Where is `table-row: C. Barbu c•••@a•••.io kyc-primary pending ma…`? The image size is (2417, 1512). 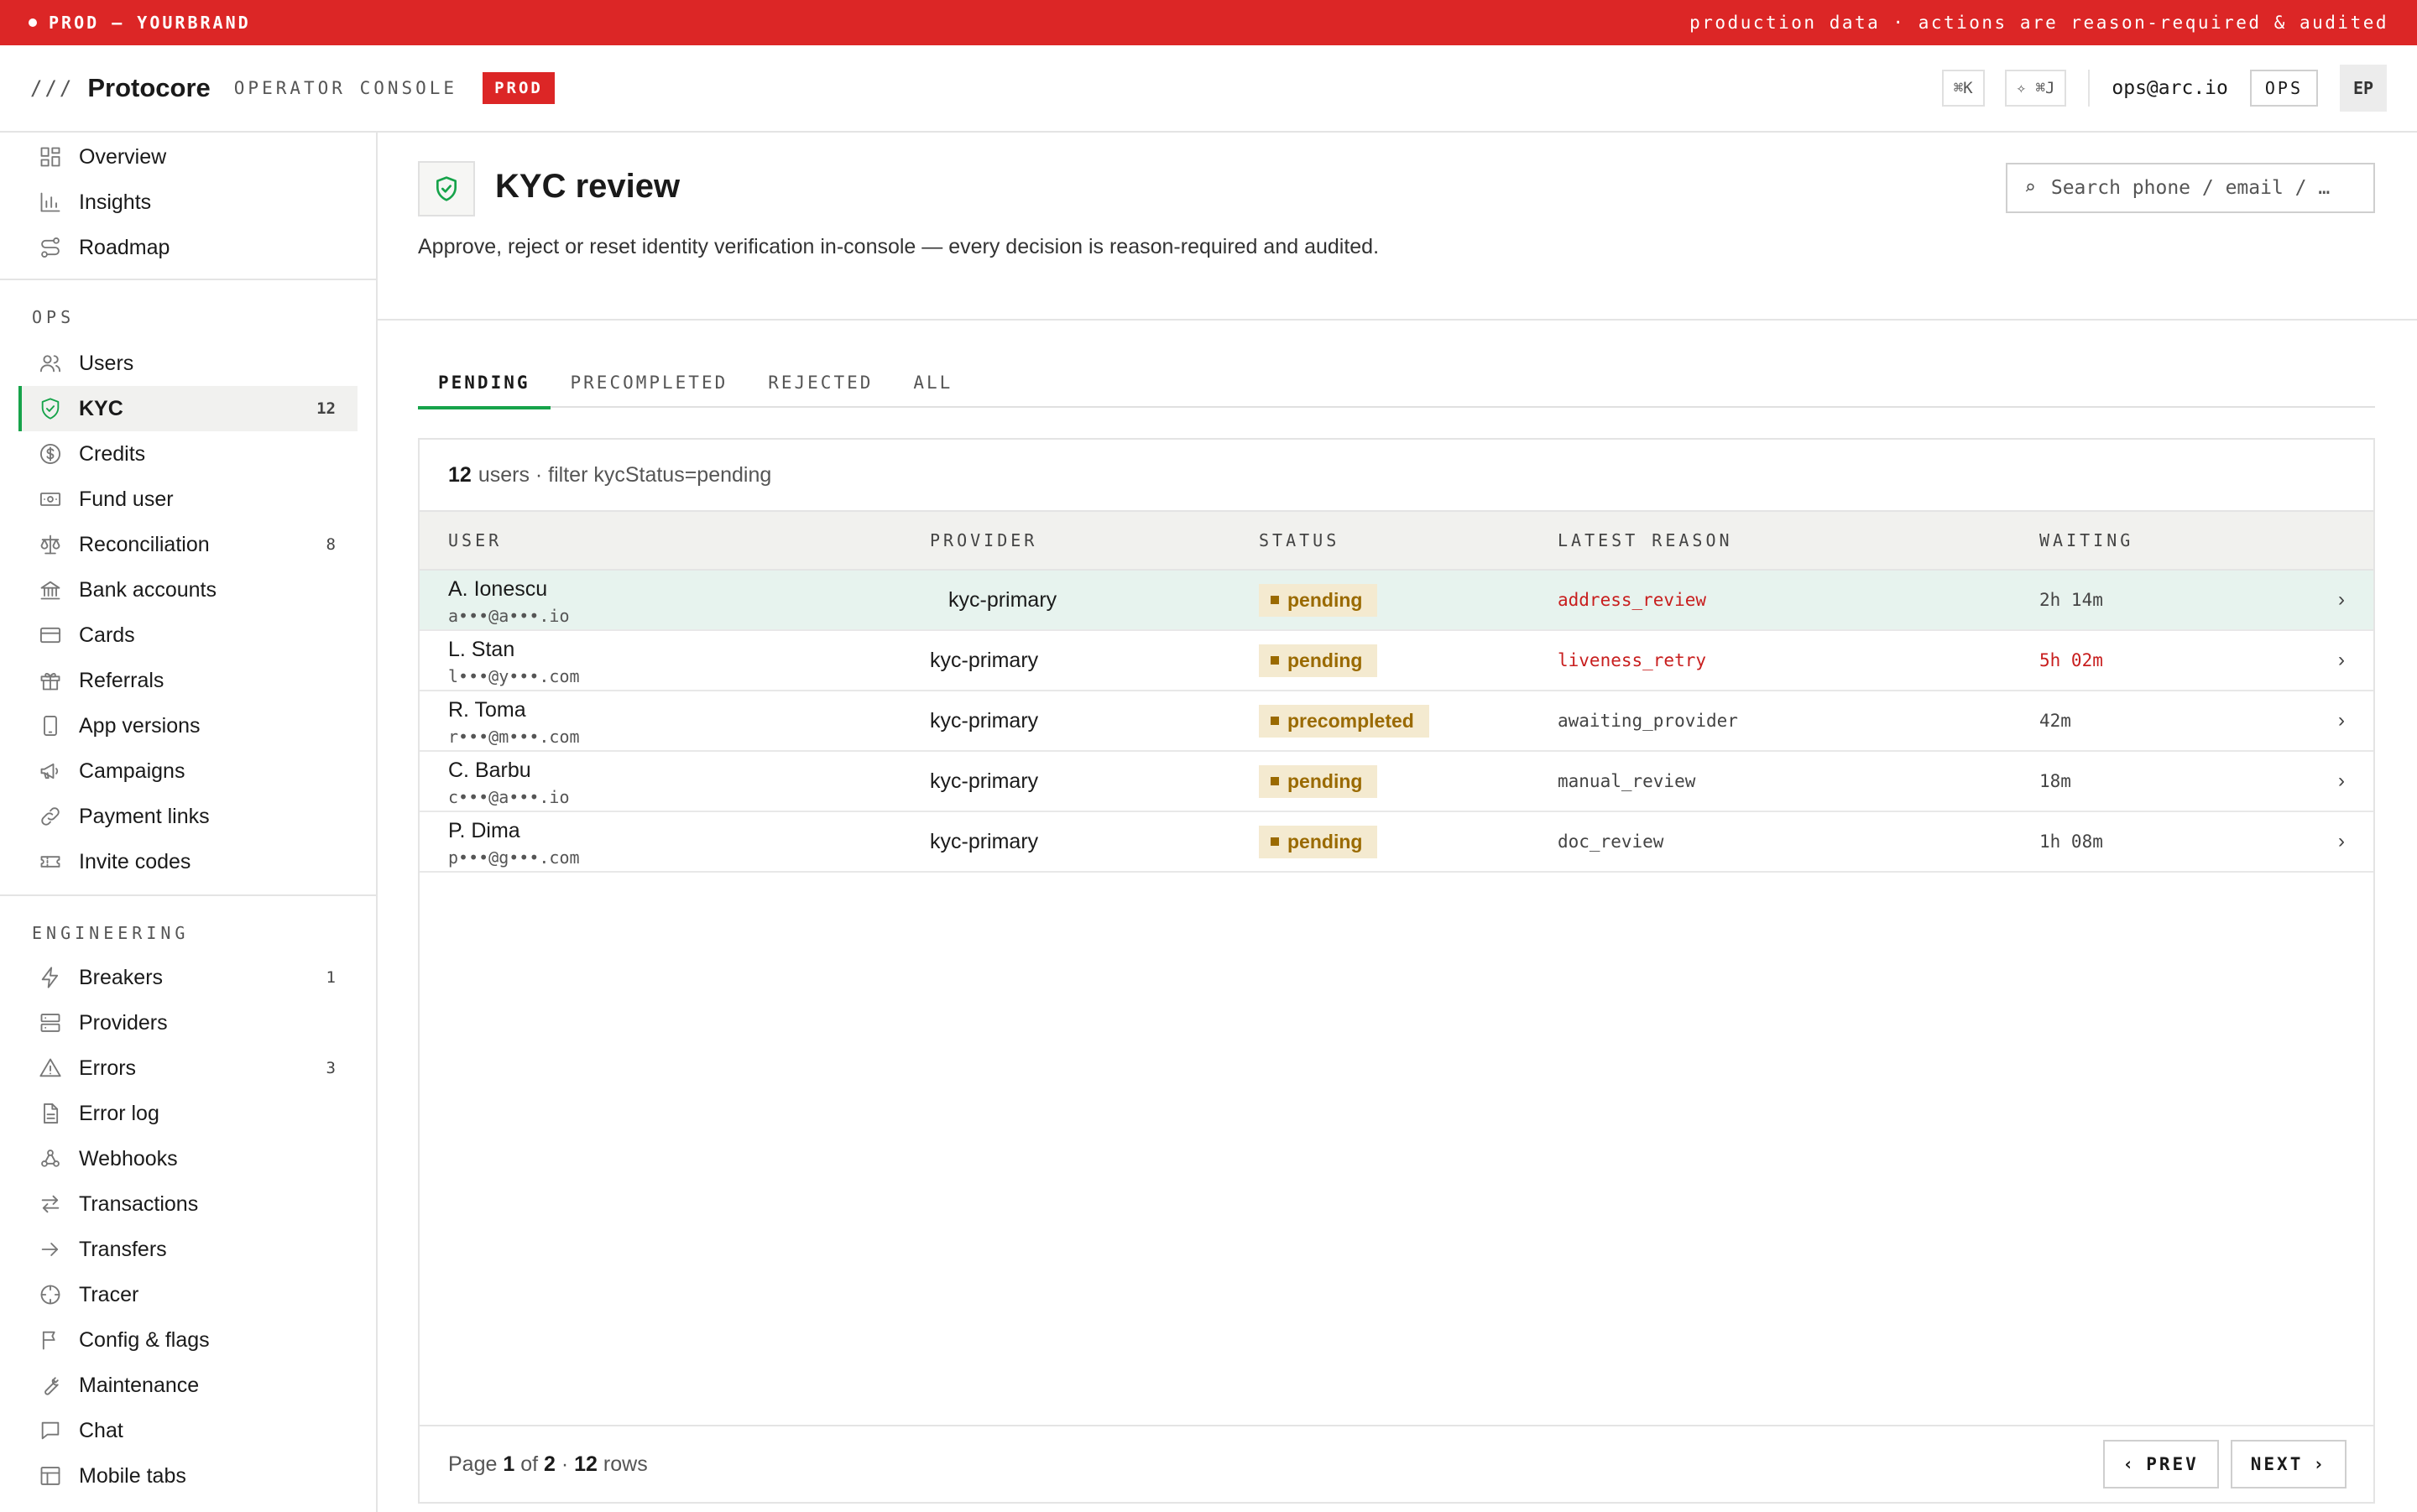 table-row: C. Barbu c•••@a•••.io kyc-primary pending ma… is located at coordinates (1396, 782).